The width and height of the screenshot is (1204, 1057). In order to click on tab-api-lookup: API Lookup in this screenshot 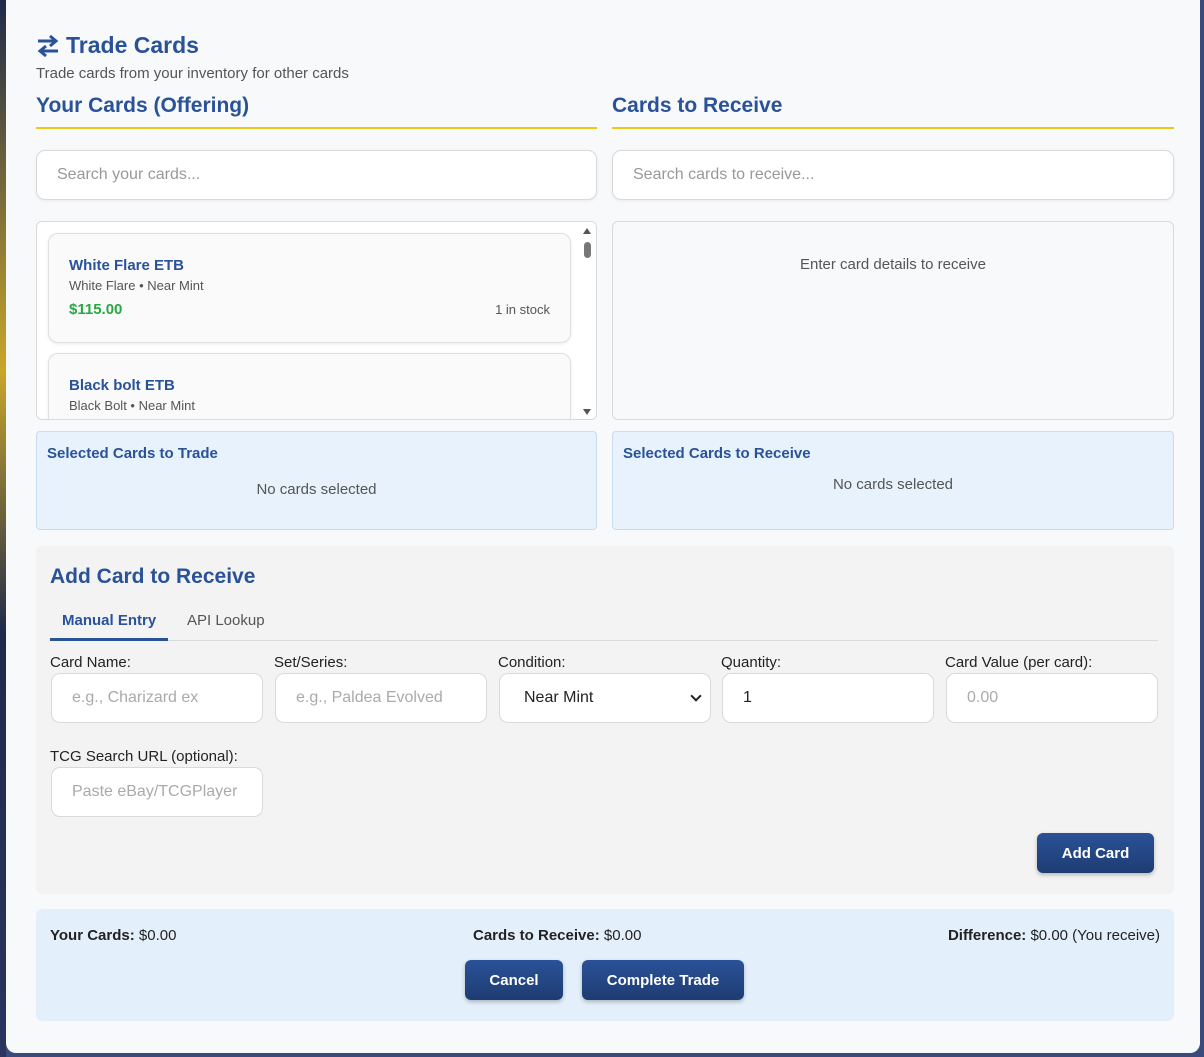, I will do `click(226, 624)`.